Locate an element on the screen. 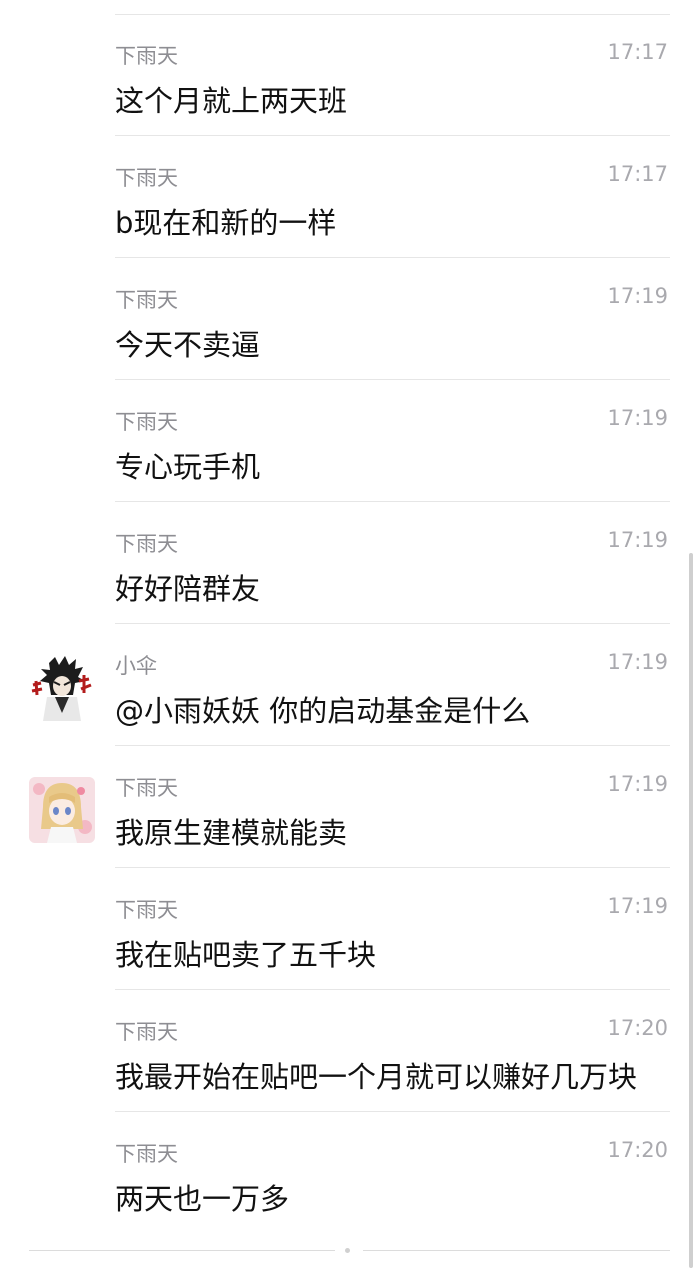 The image size is (699, 1280). list-item: 下雨天 17:20 两天也一万多 is located at coordinates (349, 1173).